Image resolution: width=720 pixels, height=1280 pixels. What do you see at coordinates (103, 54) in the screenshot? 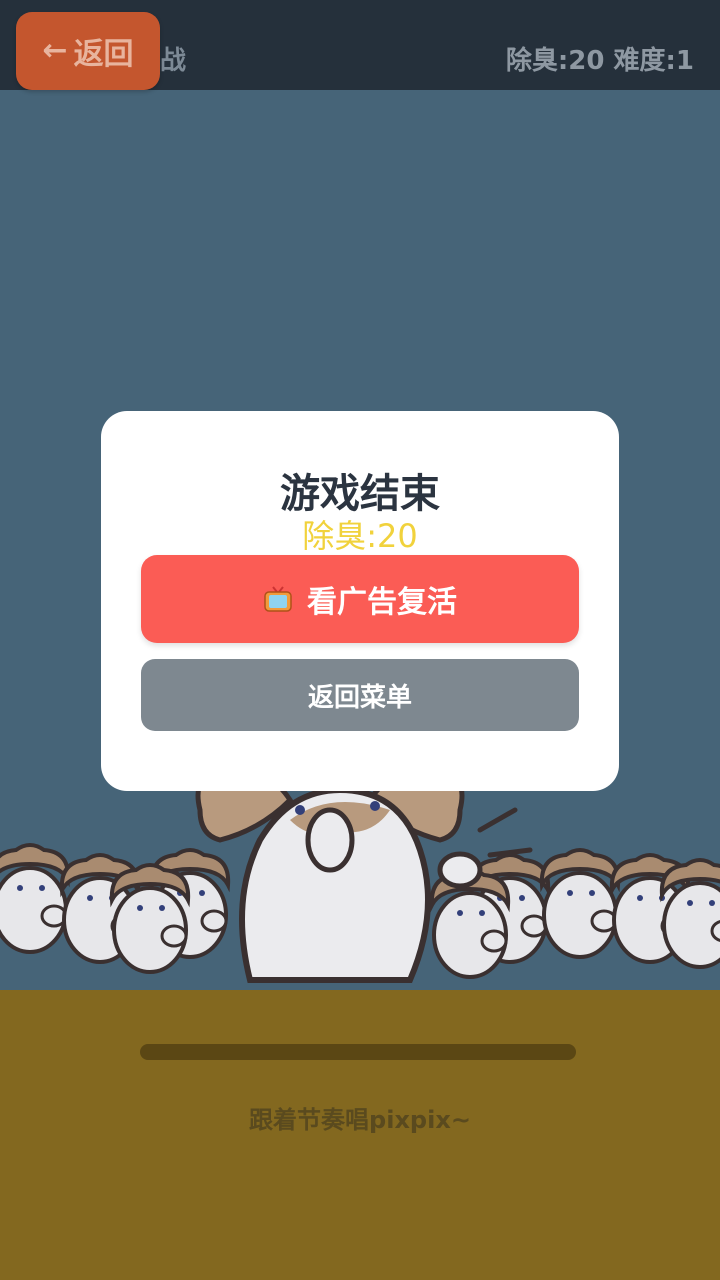
I see `back-button-label: 返回` at bounding box center [103, 54].